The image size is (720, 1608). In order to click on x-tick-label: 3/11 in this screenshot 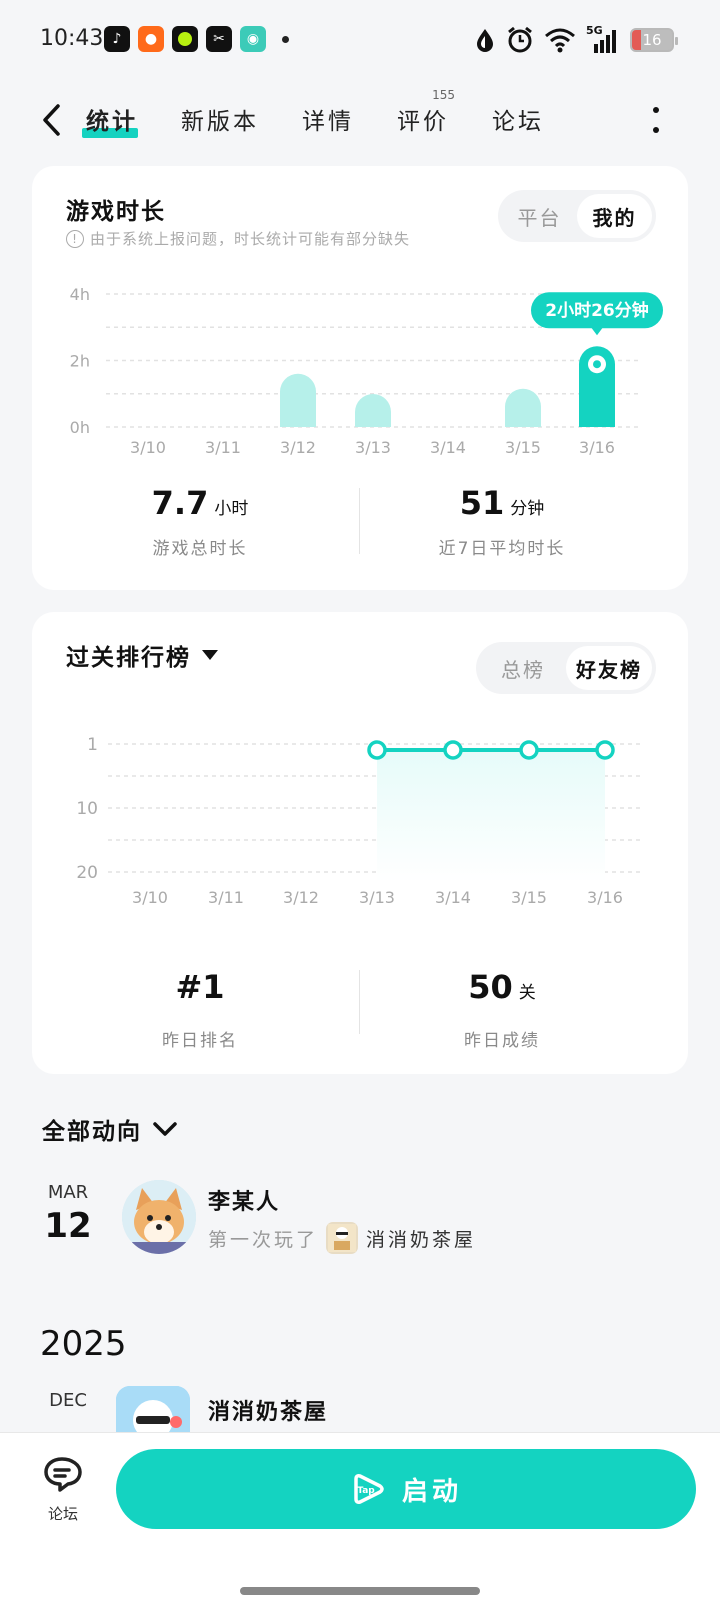, I will do `click(223, 447)`.